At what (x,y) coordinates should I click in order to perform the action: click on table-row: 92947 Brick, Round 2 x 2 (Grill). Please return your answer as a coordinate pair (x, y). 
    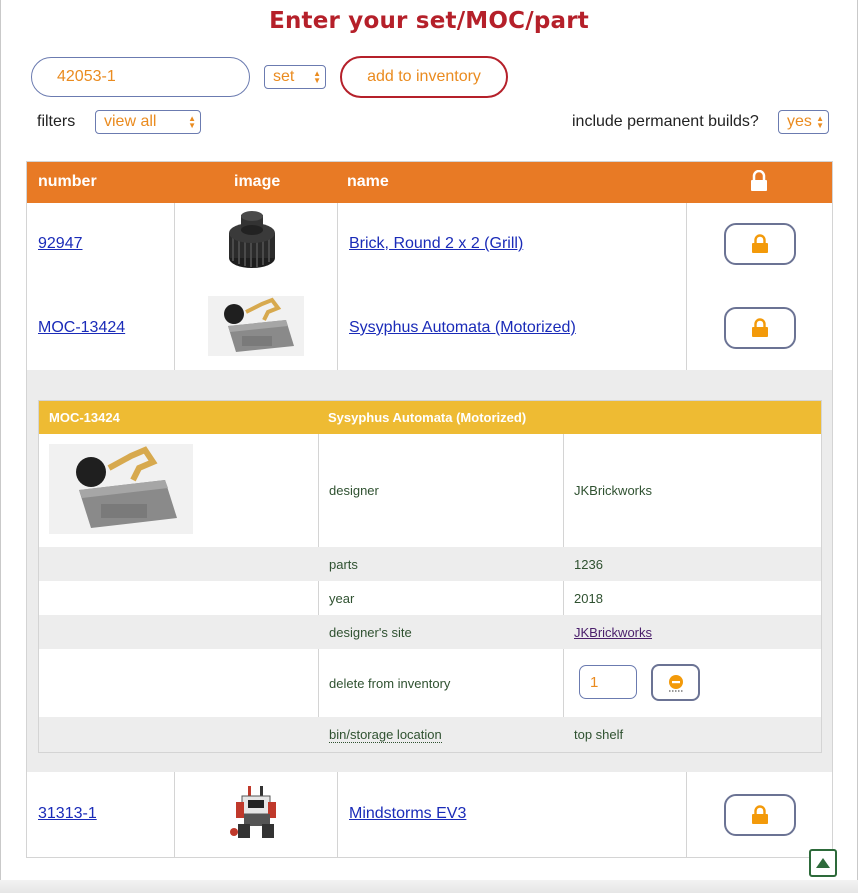
    Looking at the image, I should click on (429, 245).